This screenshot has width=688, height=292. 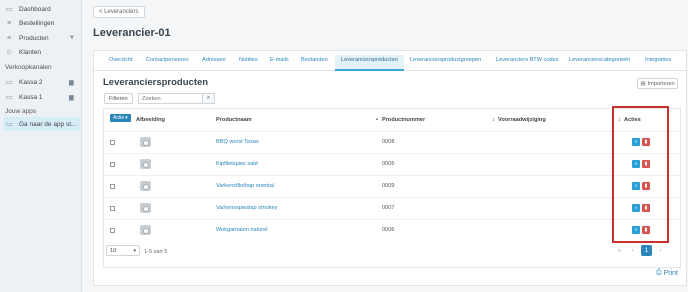 What do you see at coordinates (150, 120) in the screenshot?
I see `col-header-image: Afbeelding` at bounding box center [150, 120].